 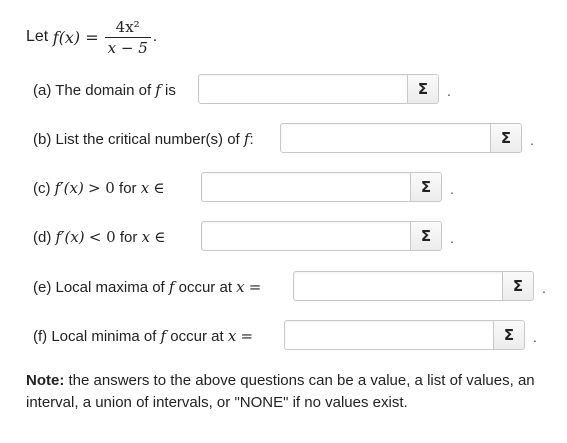 I want to click on question-c: (c) f′(x) > 0 for x ∈, so click(x=98, y=188).